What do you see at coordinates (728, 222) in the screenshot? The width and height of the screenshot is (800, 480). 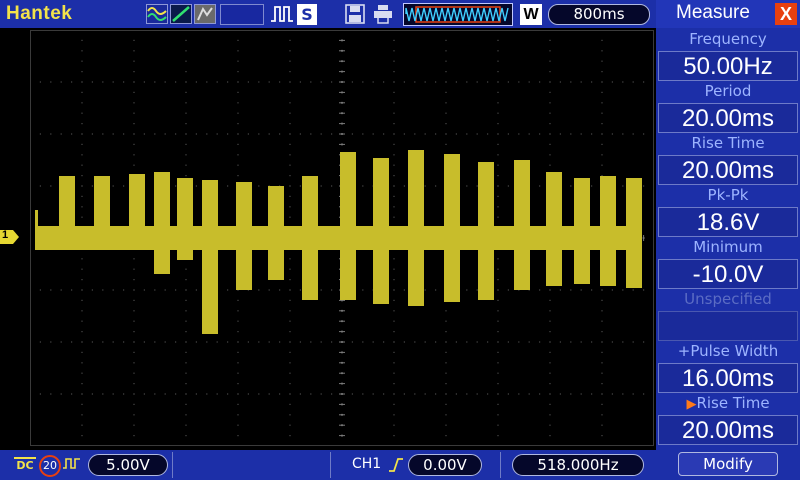 I see `measure-value-pk-pk: 18.6V` at bounding box center [728, 222].